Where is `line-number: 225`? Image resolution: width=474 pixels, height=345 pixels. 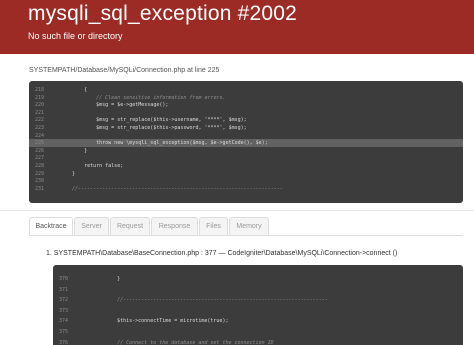 line-number: 225 is located at coordinates (40, 143).